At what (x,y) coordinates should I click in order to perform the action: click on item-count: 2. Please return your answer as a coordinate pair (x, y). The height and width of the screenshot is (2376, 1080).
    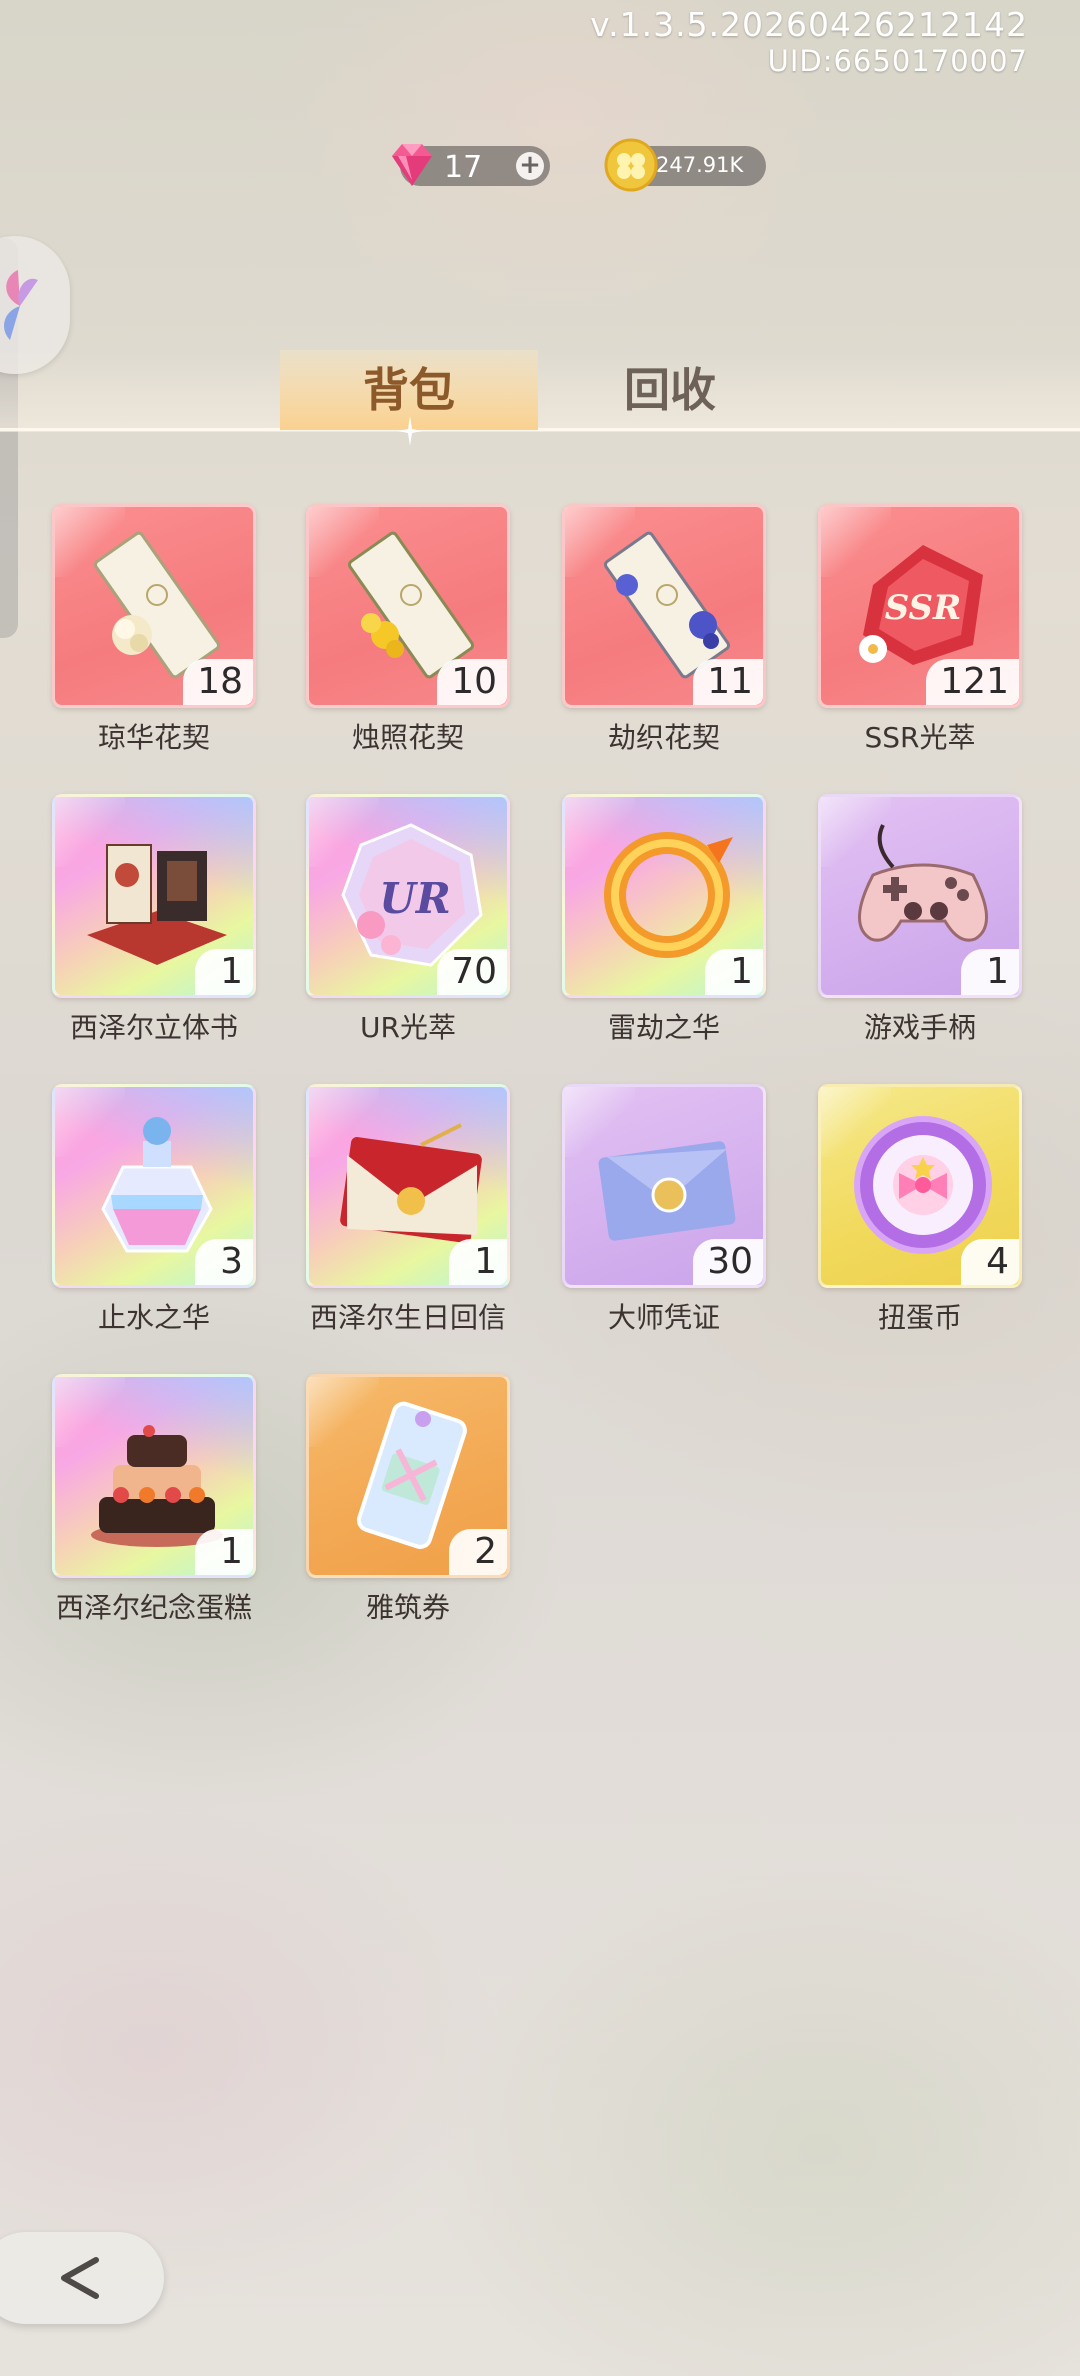
    Looking at the image, I should click on (478, 1552).